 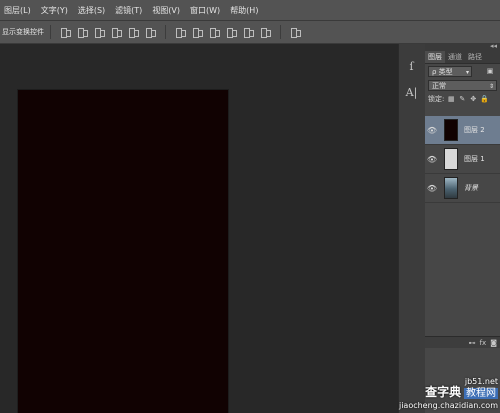 What do you see at coordinates (439, 85) in the screenshot?
I see `blend-mode-value: 正常` at bounding box center [439, 85].